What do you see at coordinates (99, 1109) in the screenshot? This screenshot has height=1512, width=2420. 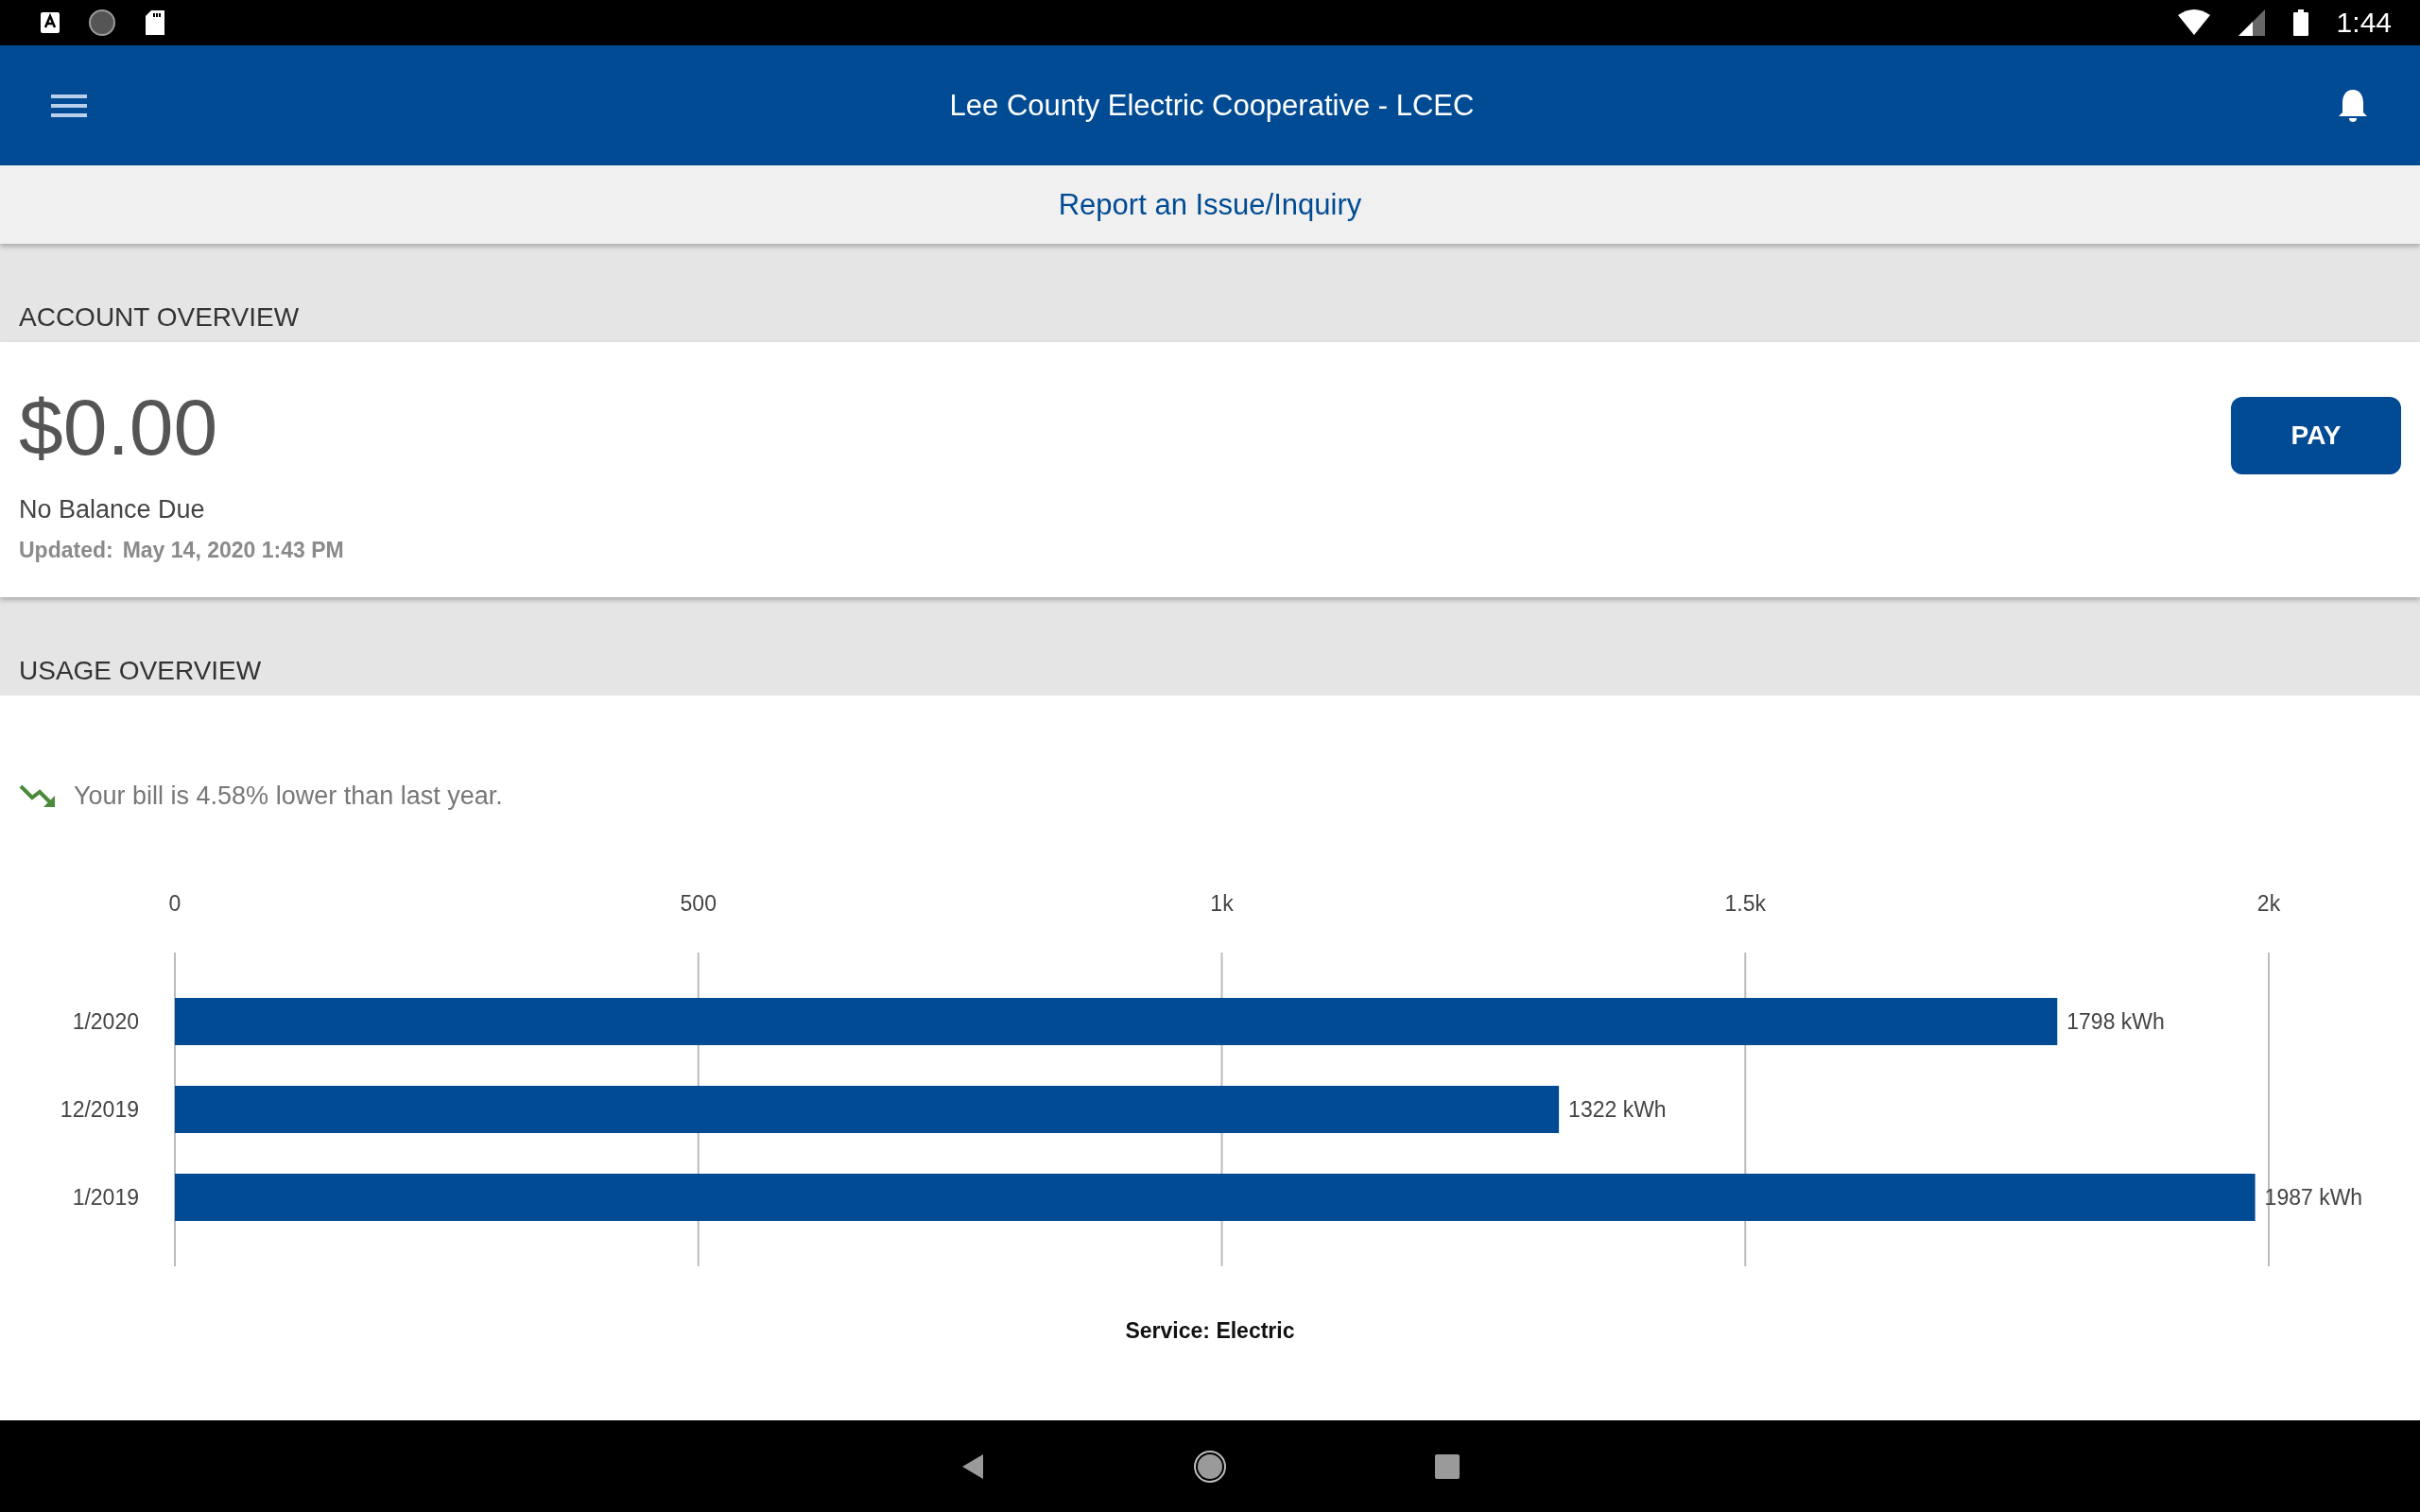 I see `category-label: 12/2019` at bounding box center [99, 1109].